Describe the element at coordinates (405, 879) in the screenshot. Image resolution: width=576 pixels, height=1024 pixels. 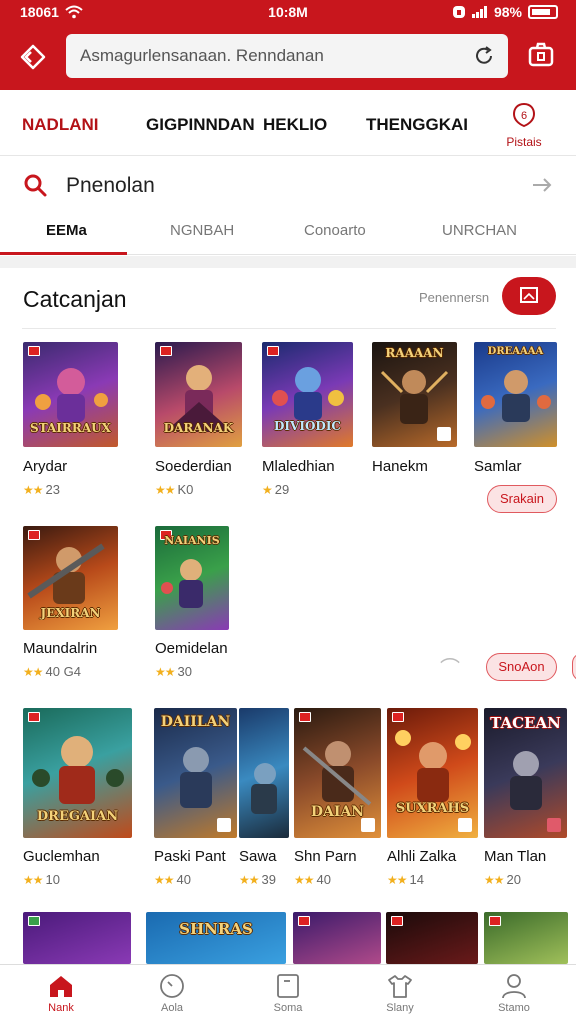
I see `game-rating: ★★ 14` at that location.